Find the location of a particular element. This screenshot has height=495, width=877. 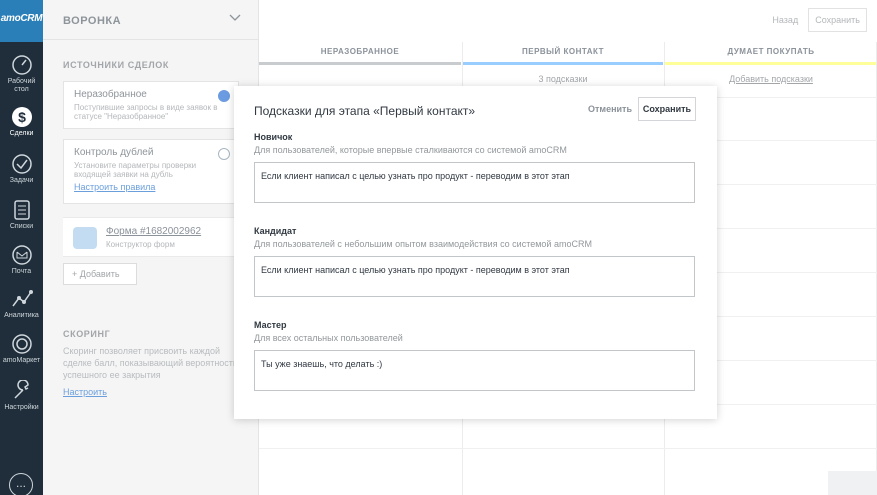

configure-rules-link: Настроить правила is located at coordinates (151, 187).